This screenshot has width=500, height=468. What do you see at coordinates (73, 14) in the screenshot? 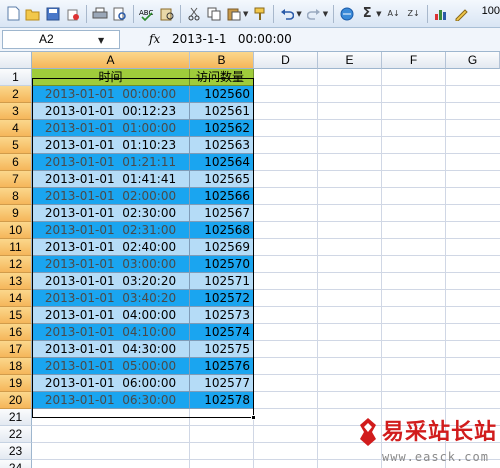
I see `permission-icon` at bounding box center [73, 14].